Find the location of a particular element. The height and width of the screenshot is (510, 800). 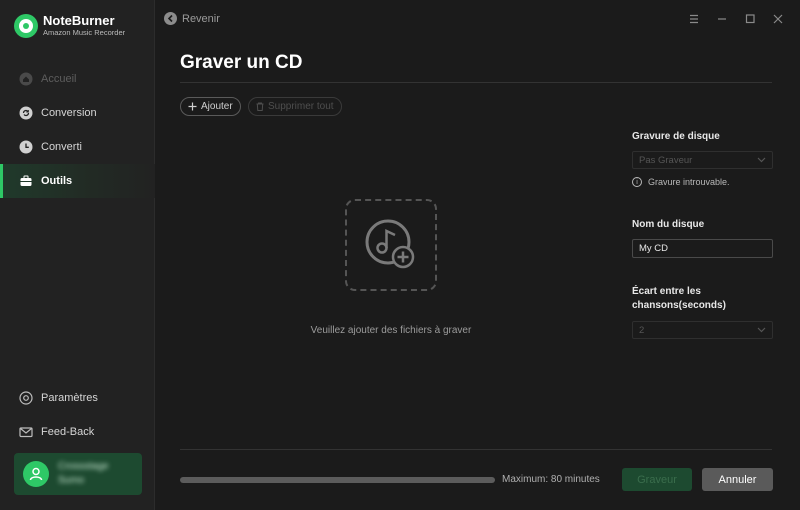

brand: NoteBurner Amazon Music Recorder is located at coordinates (69, 26).